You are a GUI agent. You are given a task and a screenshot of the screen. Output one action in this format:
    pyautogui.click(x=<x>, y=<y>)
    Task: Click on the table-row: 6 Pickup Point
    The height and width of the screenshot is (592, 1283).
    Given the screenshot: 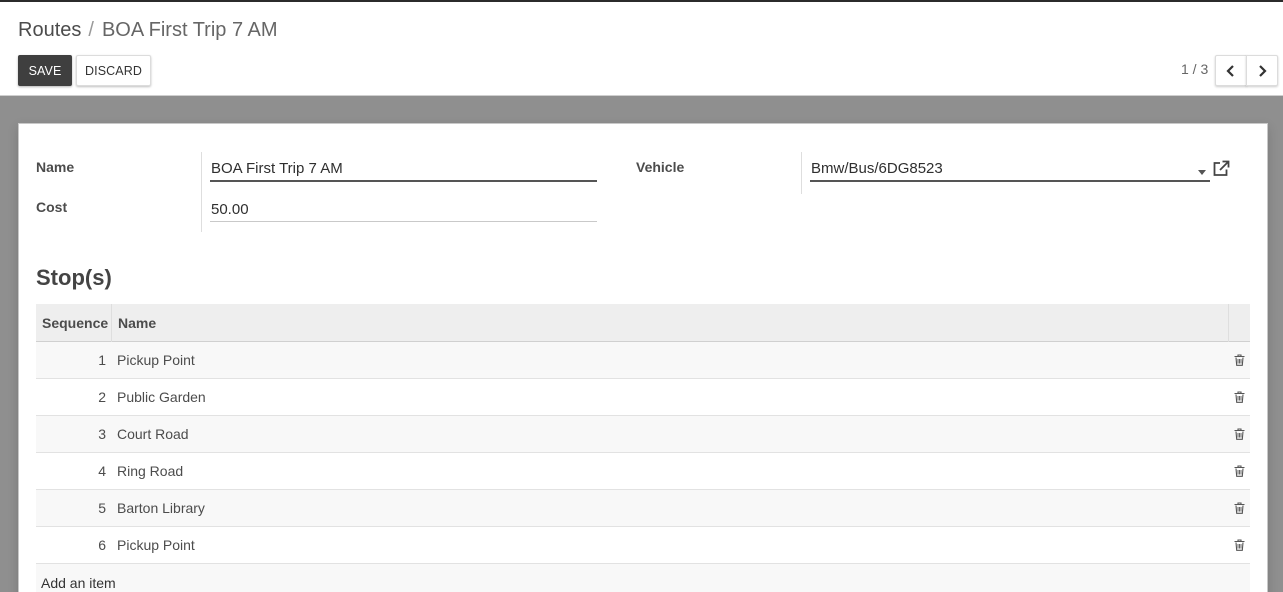 What is the action you would take?
    pyautogui.click(x=643, y=545)
    